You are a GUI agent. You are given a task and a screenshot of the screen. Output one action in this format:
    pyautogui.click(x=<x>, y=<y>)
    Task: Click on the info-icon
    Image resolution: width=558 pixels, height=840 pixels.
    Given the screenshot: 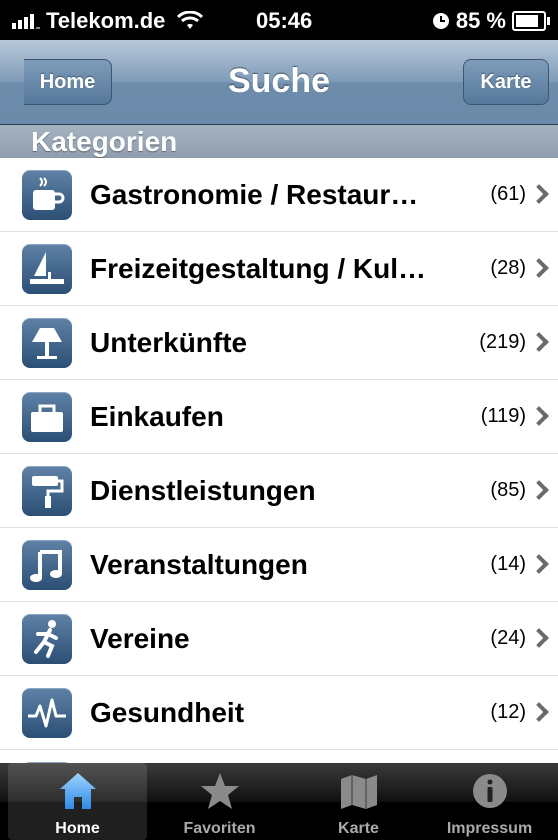 What is the action you would take?
    pyautogui.click(x=489, y=791)
    